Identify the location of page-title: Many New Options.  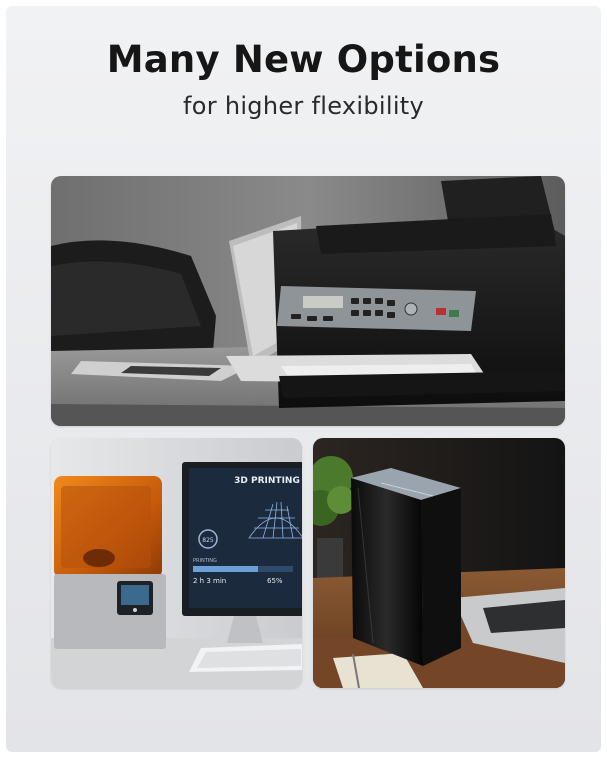
(303, 59).